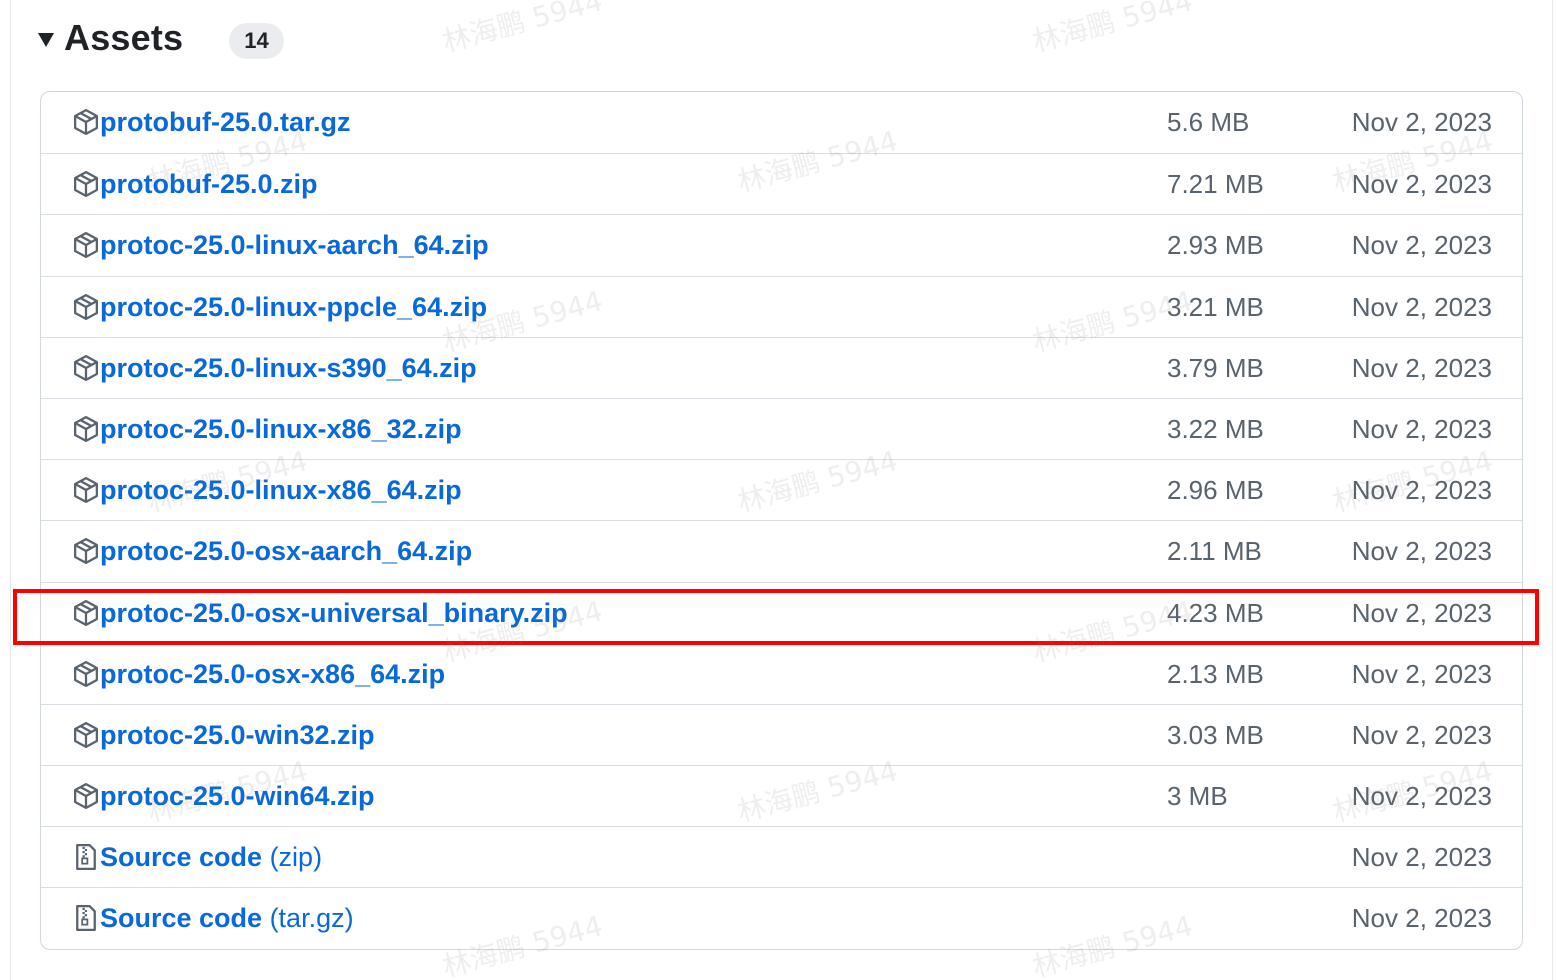 This screenshot has width=1558, height=980. I want to click on asset-download-link: protoc-25.0-win32.zip, so click(237, 735).